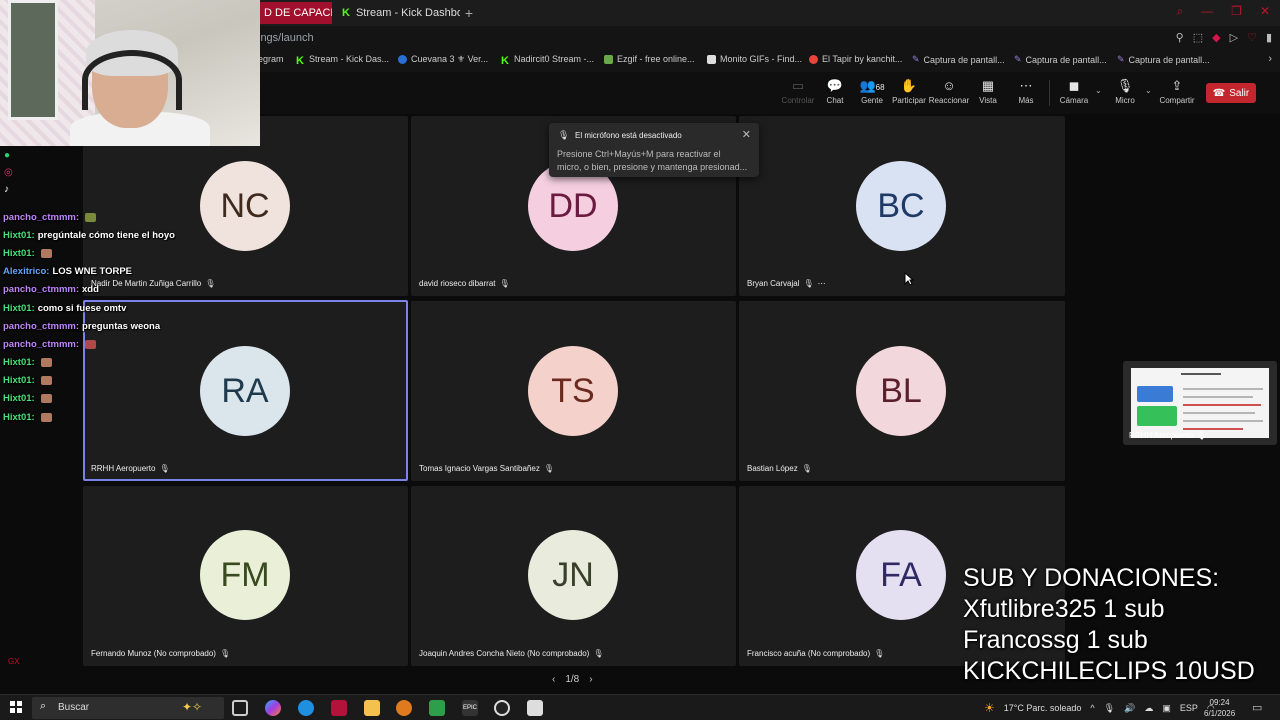 The image size is (1280, 720). I want to click on task-view-icon, so click(240, 708).